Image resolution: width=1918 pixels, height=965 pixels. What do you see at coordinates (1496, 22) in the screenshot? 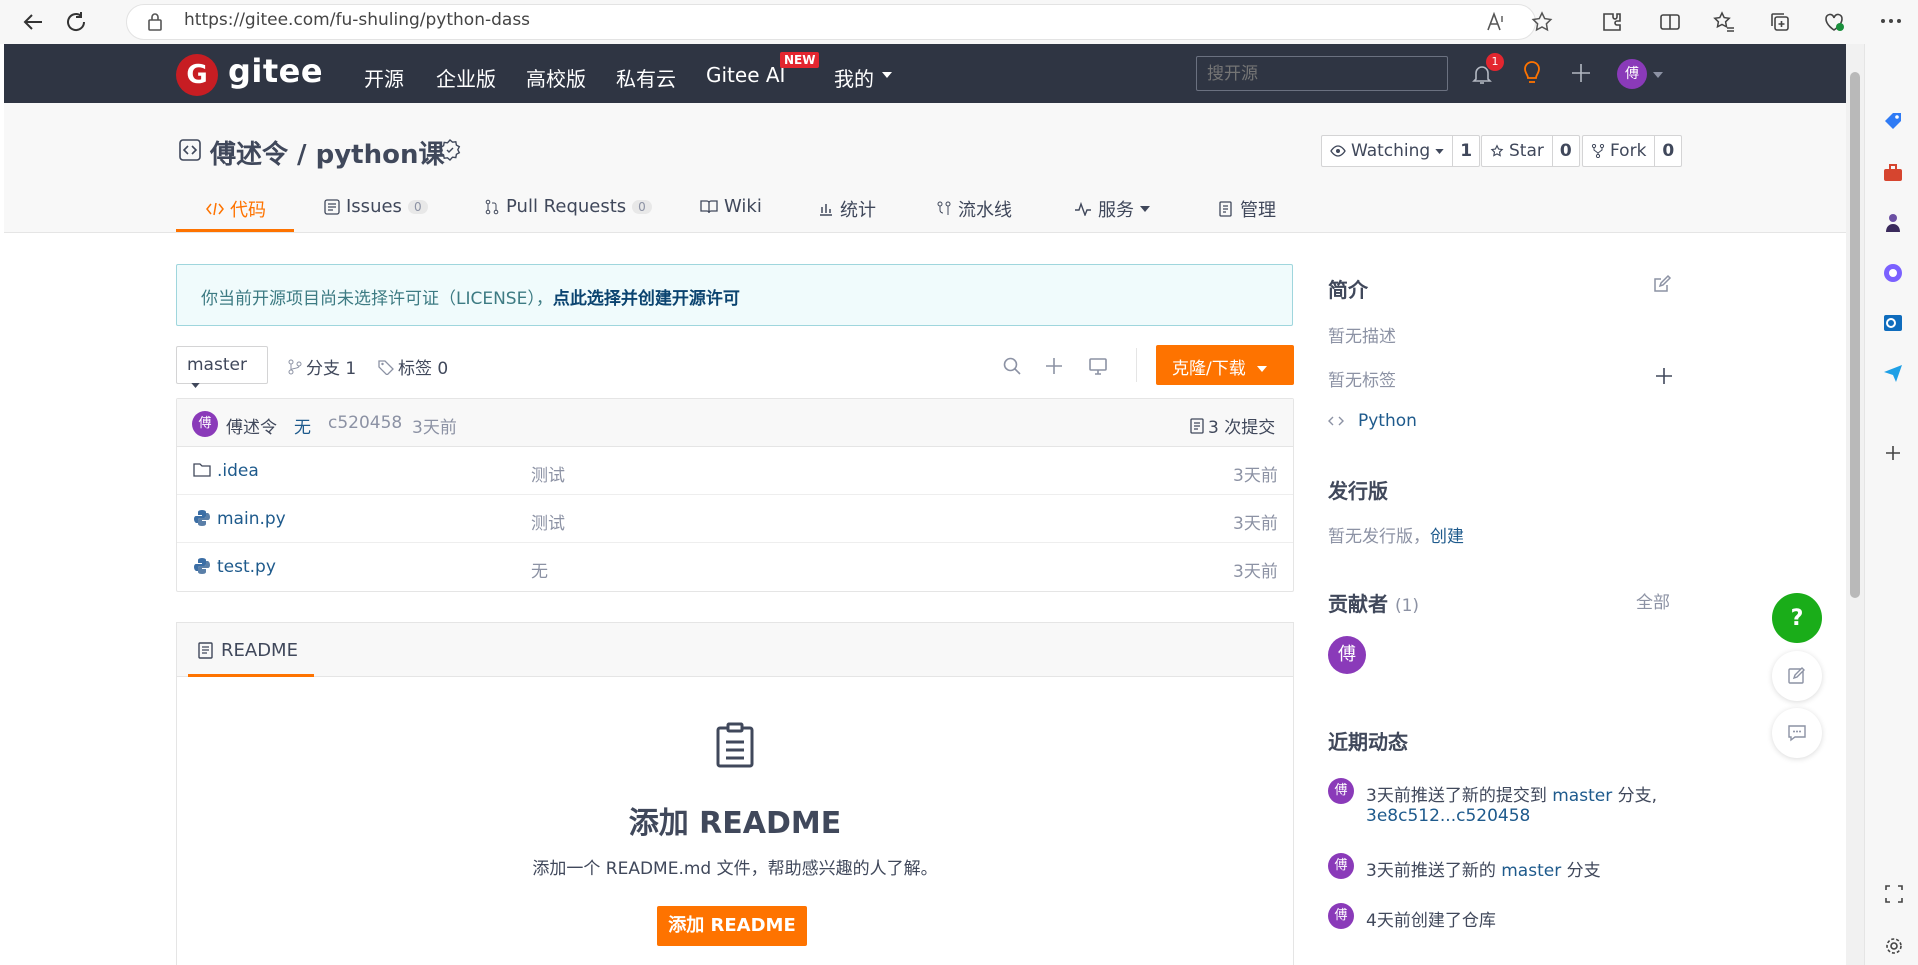
I see `read-aloud-icon` at bounding box center [1496, 22].